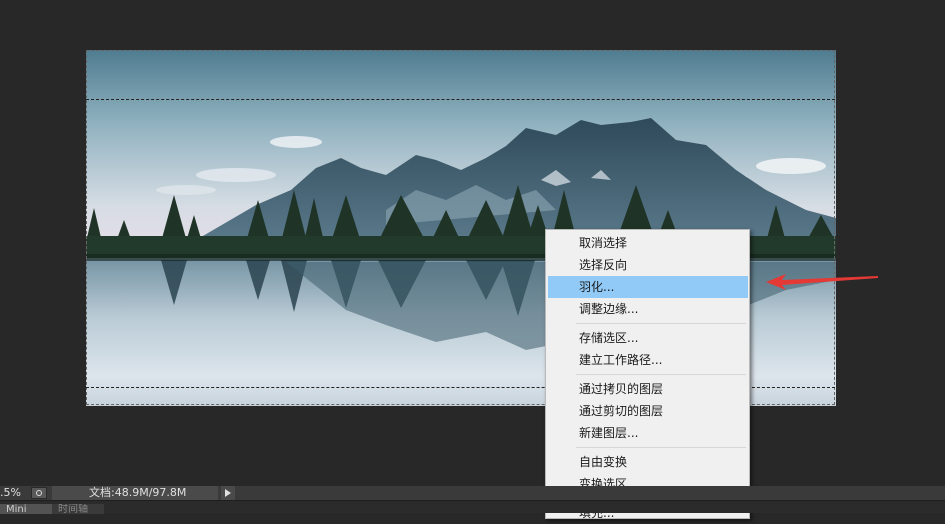 The height and width of the screenshot is (524, 945). I want to click on document-size-info: 文档:48.9M/97.8M, so click(135, 493).